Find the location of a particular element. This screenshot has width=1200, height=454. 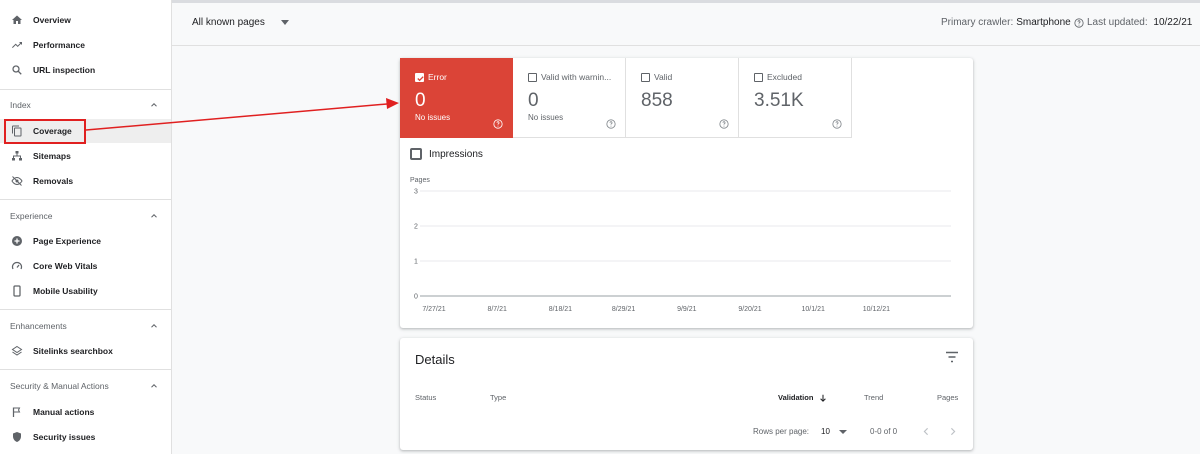

sidebar-item-sitemaps: Sitemaps is located at coordinates (85, 156).